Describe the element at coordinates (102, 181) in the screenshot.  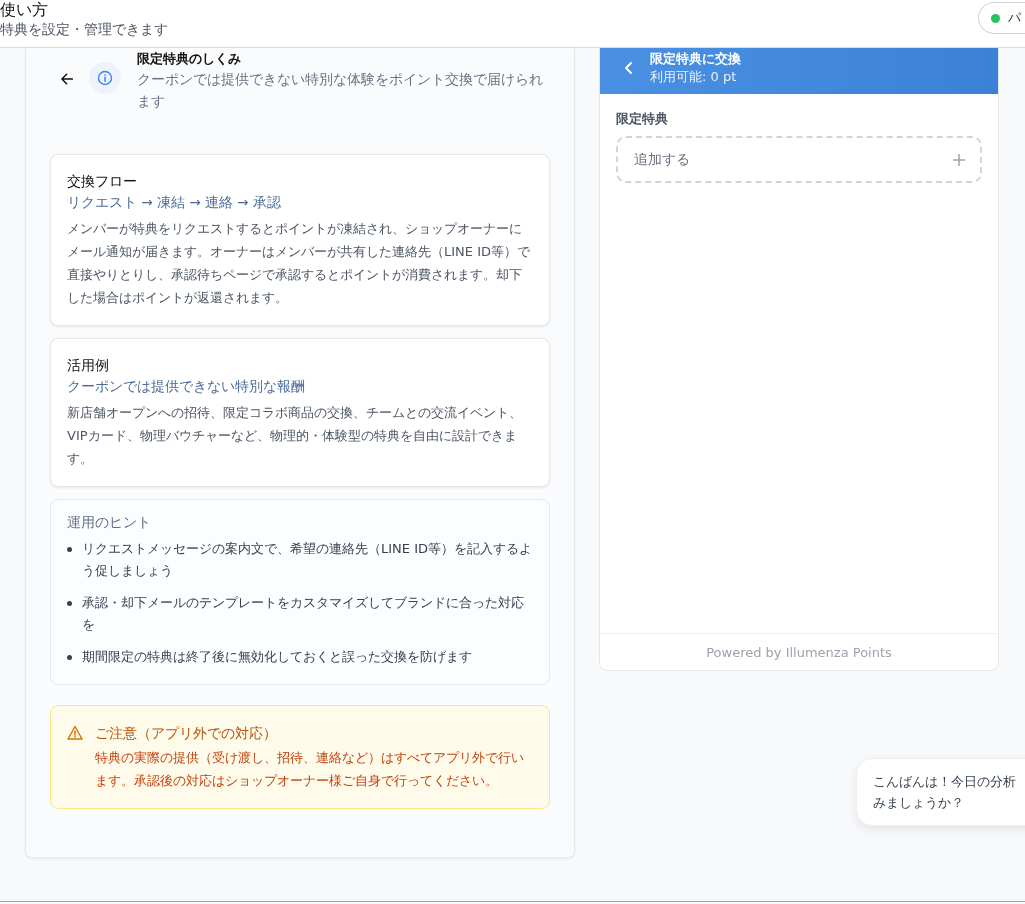
I see `card-title: 交換フロー` at that location.